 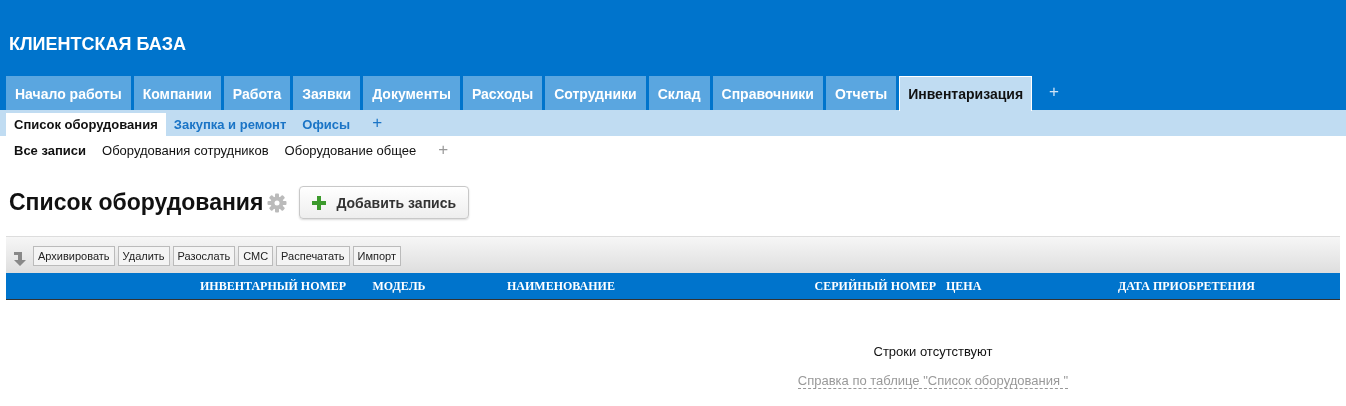 What do you see at coordinates (350, 150) in the screenshot?
I see `filter-link: Оборудование общее` at bounding box center [350, 150].